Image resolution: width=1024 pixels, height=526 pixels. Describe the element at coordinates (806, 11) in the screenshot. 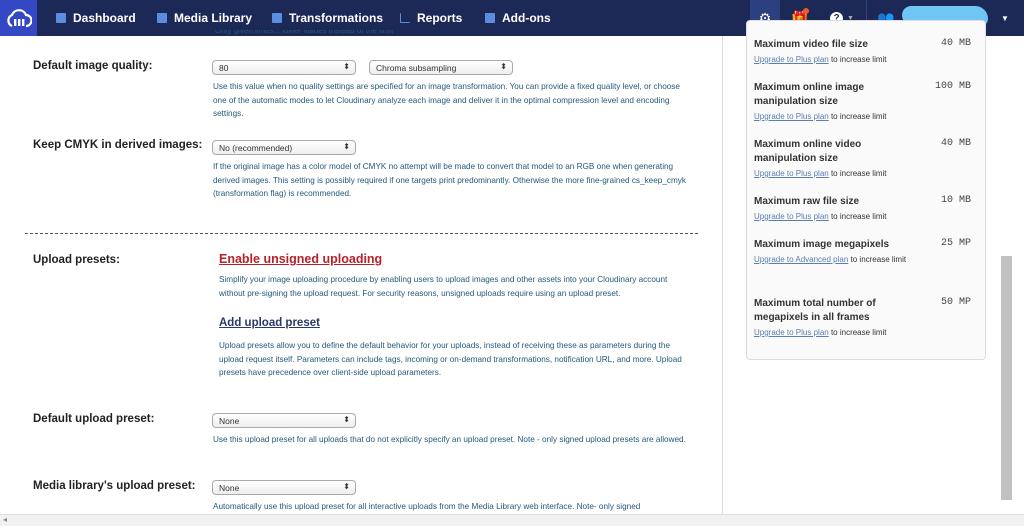

I see `notification-dot` at that location.